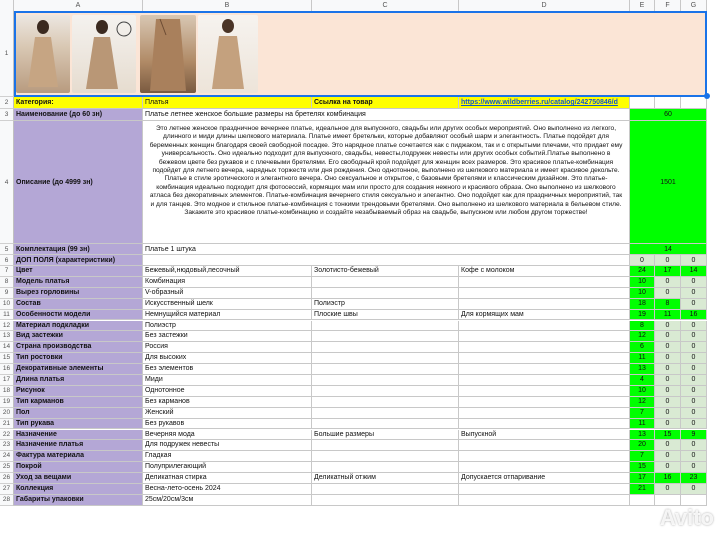 The image size is (720, 537). I want to click on attribute-value-1: Однотонное, so click(227, 391).